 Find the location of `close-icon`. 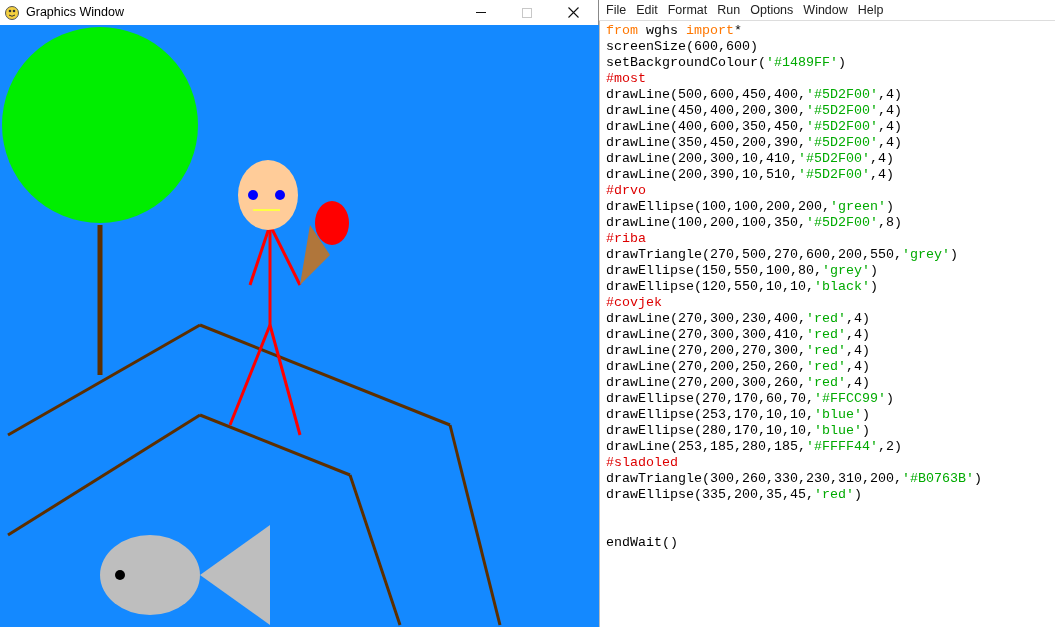

close-icon is located at coordinates (573, 12).